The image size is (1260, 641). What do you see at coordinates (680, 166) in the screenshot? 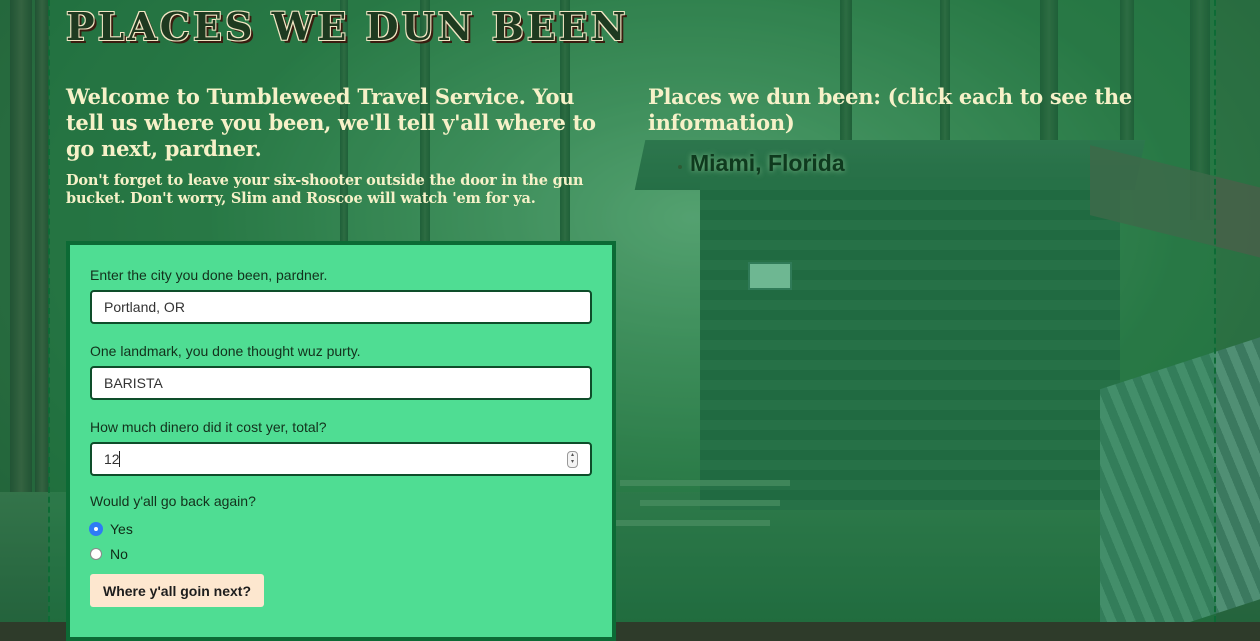
I see `bullet-icon` at bounding box center [680, 166].